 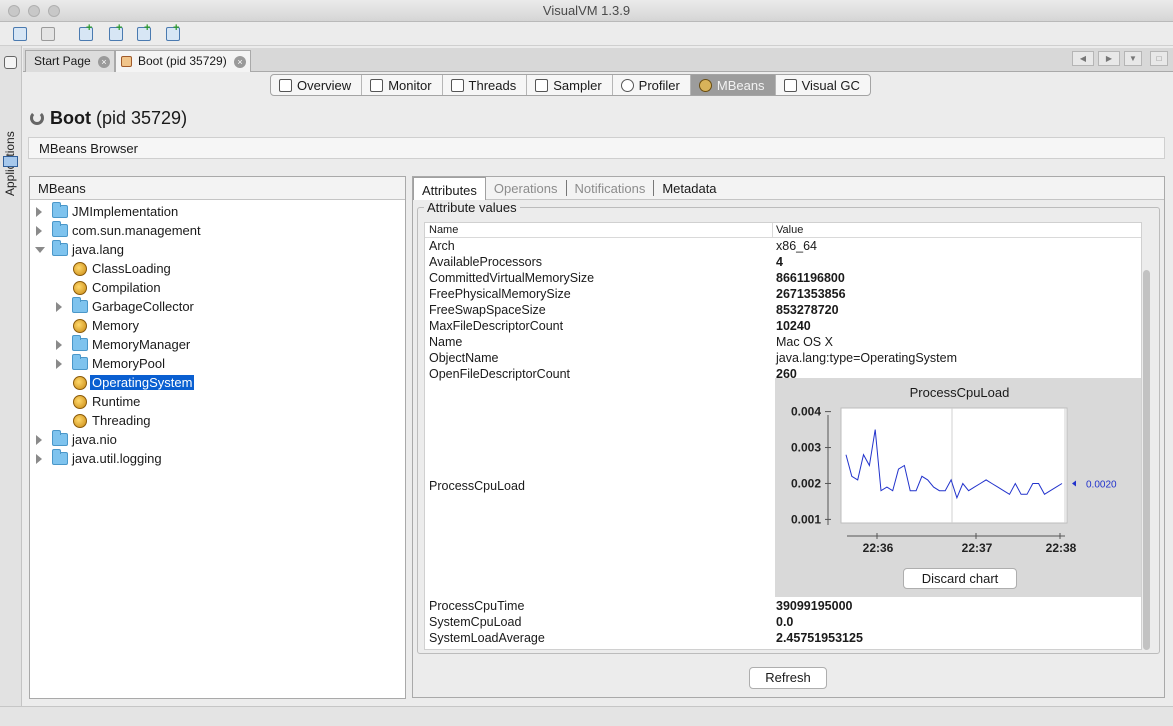 What do you see at coordinates (477, 486) in the screenshot?
I see `attribute-name: ProcessCpuLoad` at bounding box center [477, 486].